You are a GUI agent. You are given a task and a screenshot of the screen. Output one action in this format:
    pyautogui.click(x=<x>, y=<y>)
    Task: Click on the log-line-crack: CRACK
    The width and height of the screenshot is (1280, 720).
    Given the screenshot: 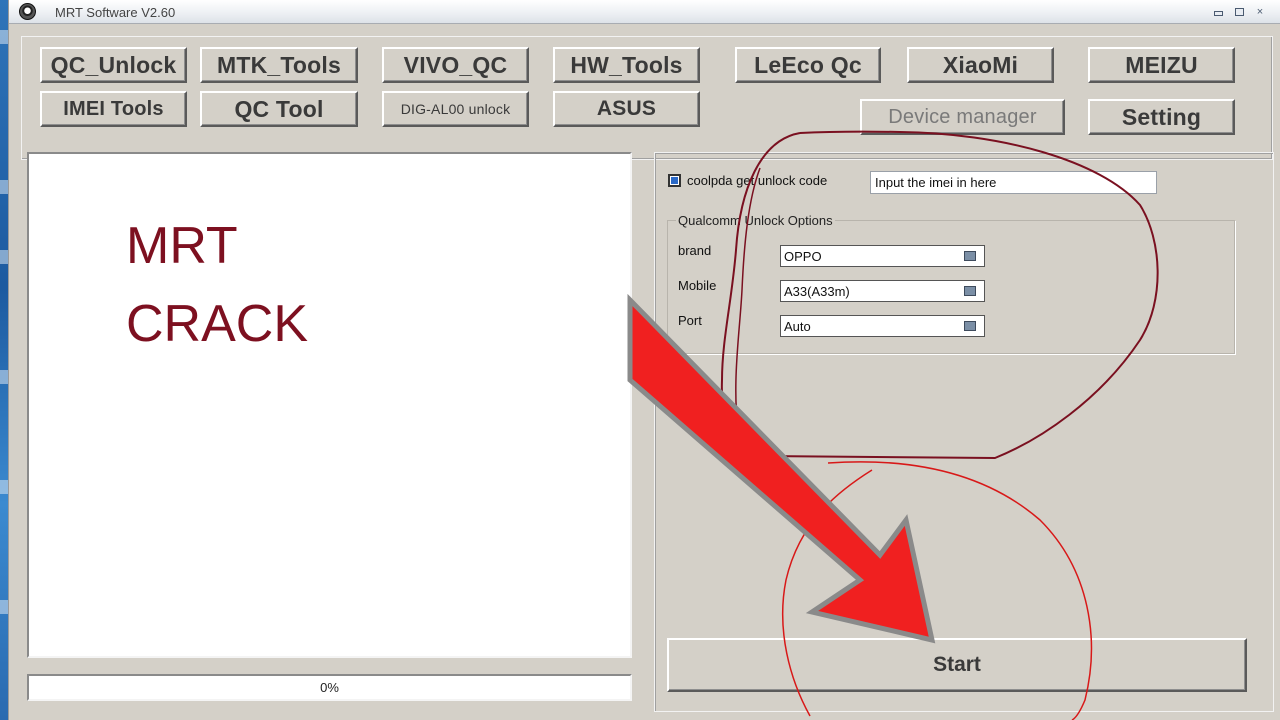 What is the action you would take?
    pyautogui.click(x=217, y=324)
    